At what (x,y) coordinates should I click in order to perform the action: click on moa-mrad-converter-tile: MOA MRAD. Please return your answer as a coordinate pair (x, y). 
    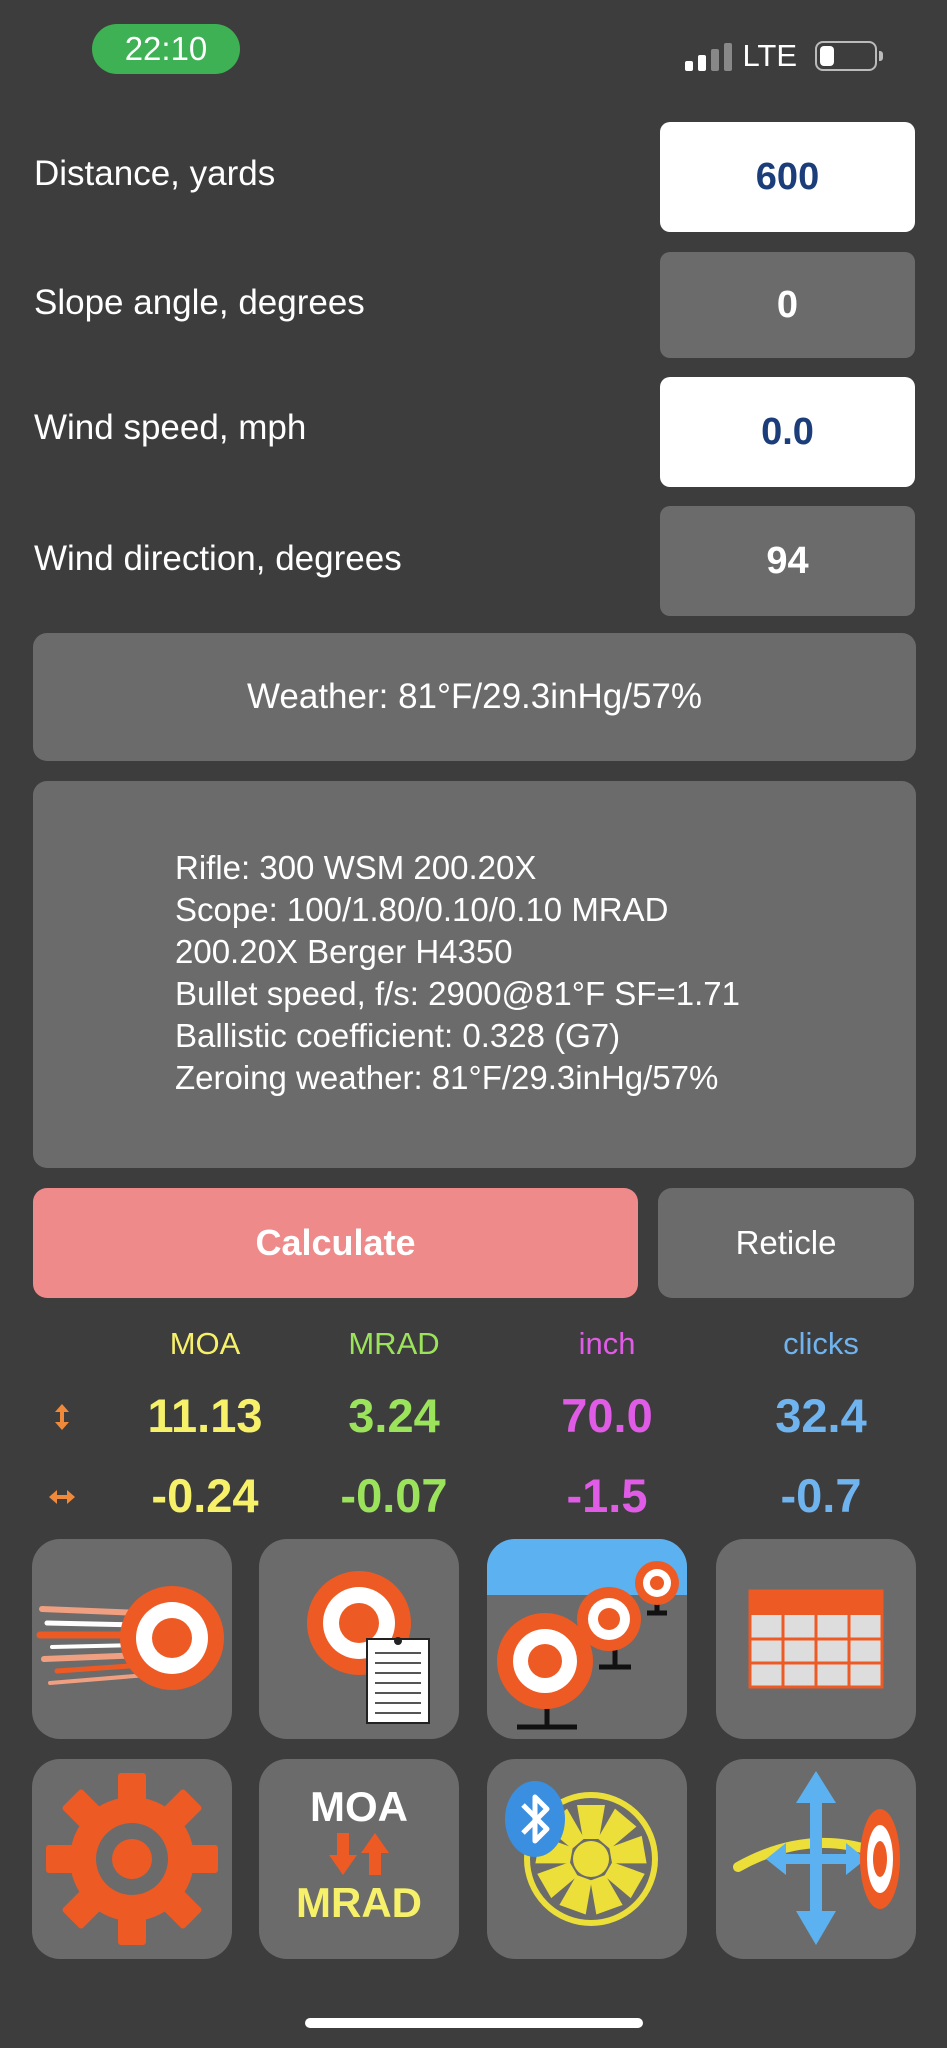
    Looking at the image, I should click on (359, 1859).